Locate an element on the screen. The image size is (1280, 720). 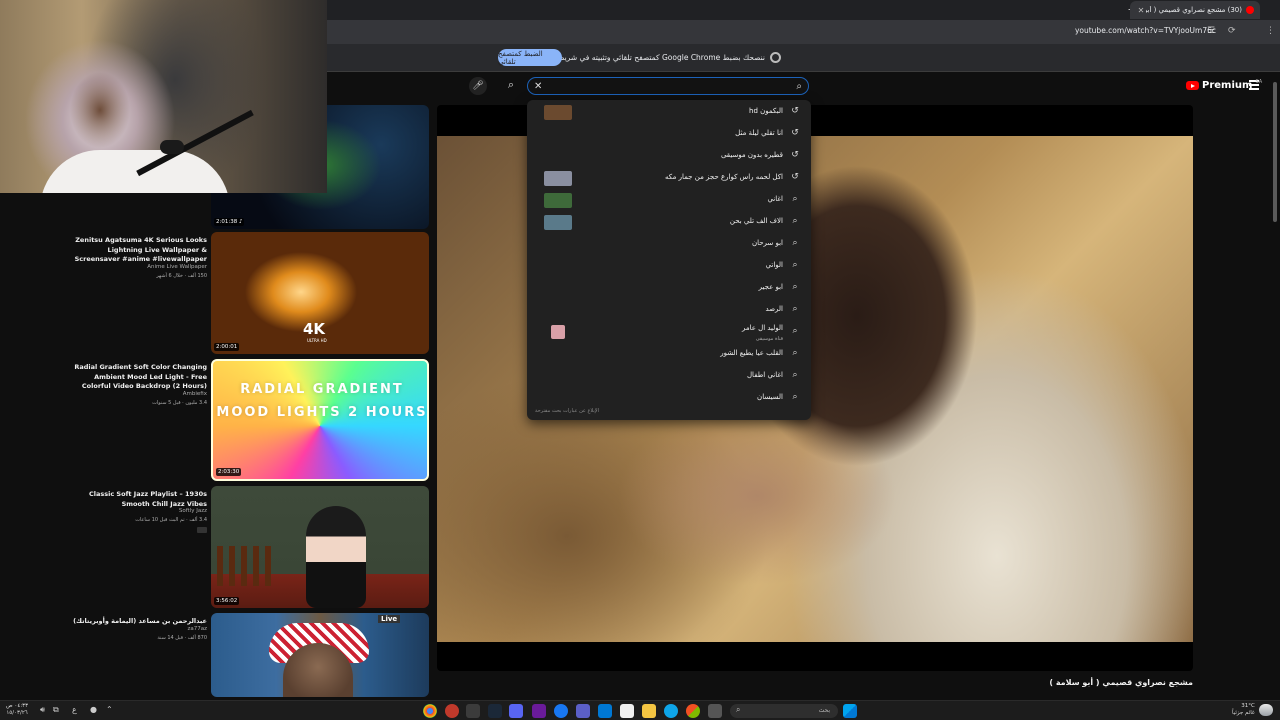
chrome-app-icon is located at coordinates (430, 711).